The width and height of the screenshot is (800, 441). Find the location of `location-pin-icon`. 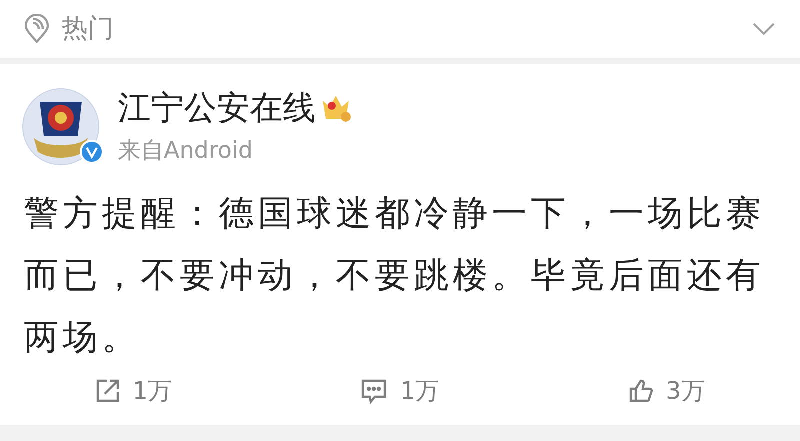

location-pin-icon is located at coordinates (37, 29).